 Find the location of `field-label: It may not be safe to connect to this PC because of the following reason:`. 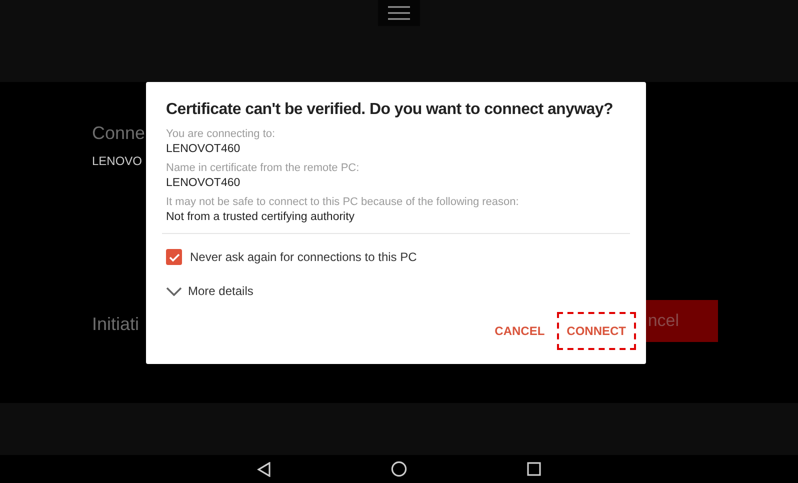

field-label: It may not be safe to connect to this PC because of the following reason: is located at coordinates (343, 202).